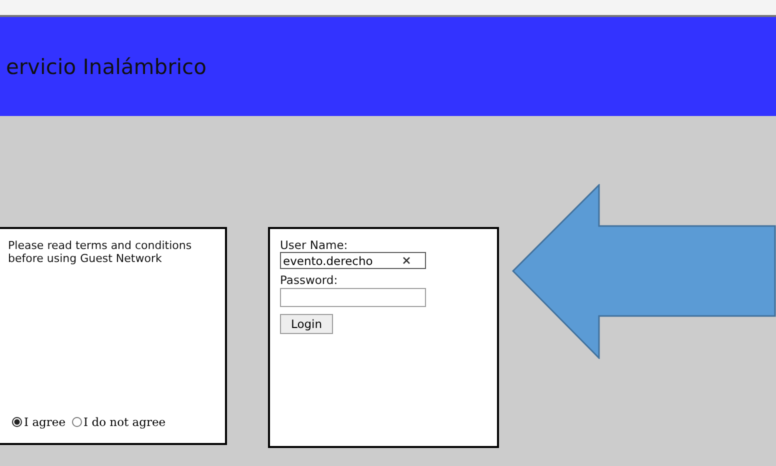  What do you see at coordinates (309, 280) in the screenshot?
I see `password-label: Password:` at bounding box center [309, 280].